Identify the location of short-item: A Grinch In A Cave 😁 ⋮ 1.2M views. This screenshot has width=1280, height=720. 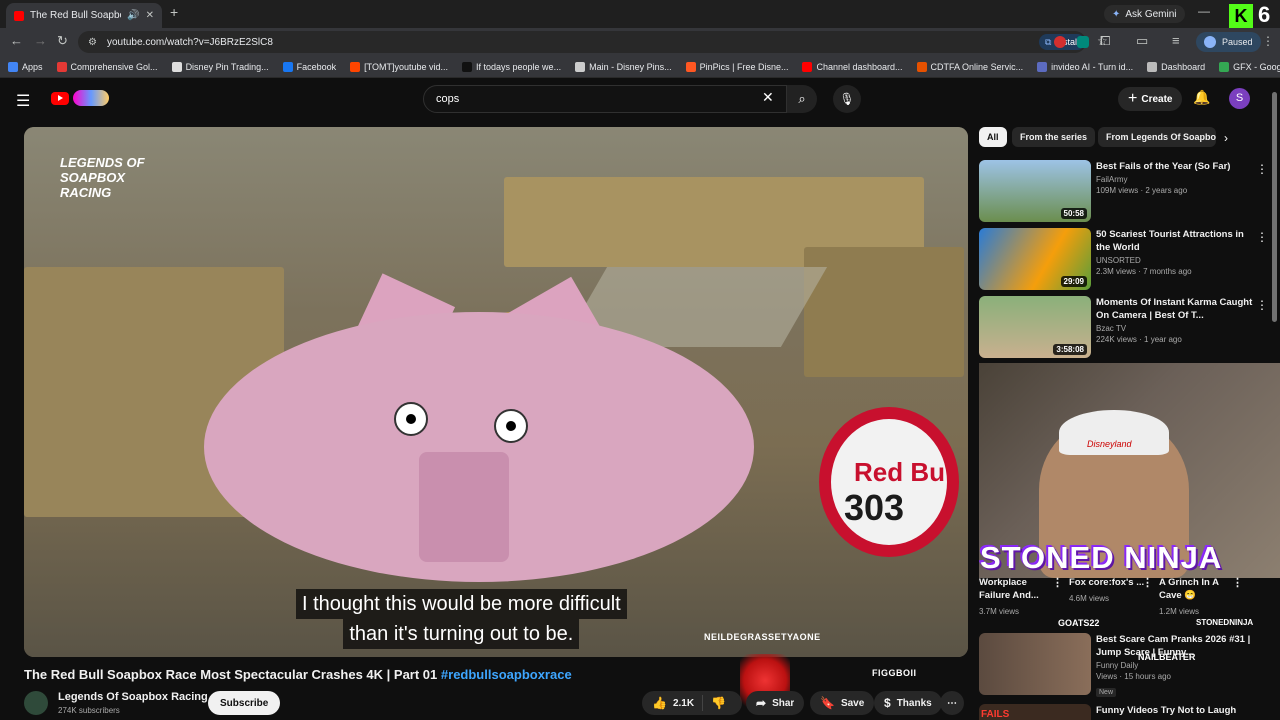
(1201, 597).